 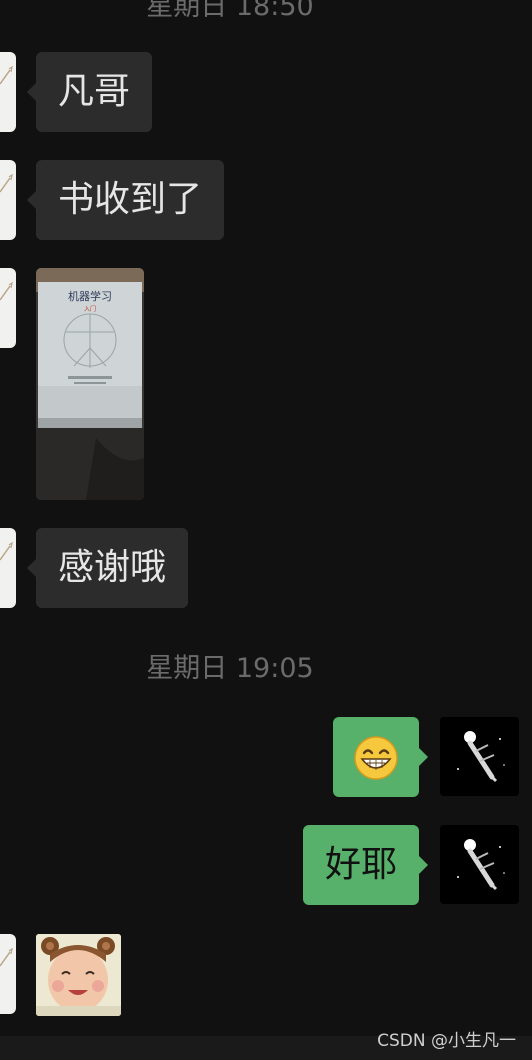 What do you see at coordinates (107, 568) in the screenshot?
I see `incoming-message-bubble: 感谢哦` at bounding box center [107, 568].